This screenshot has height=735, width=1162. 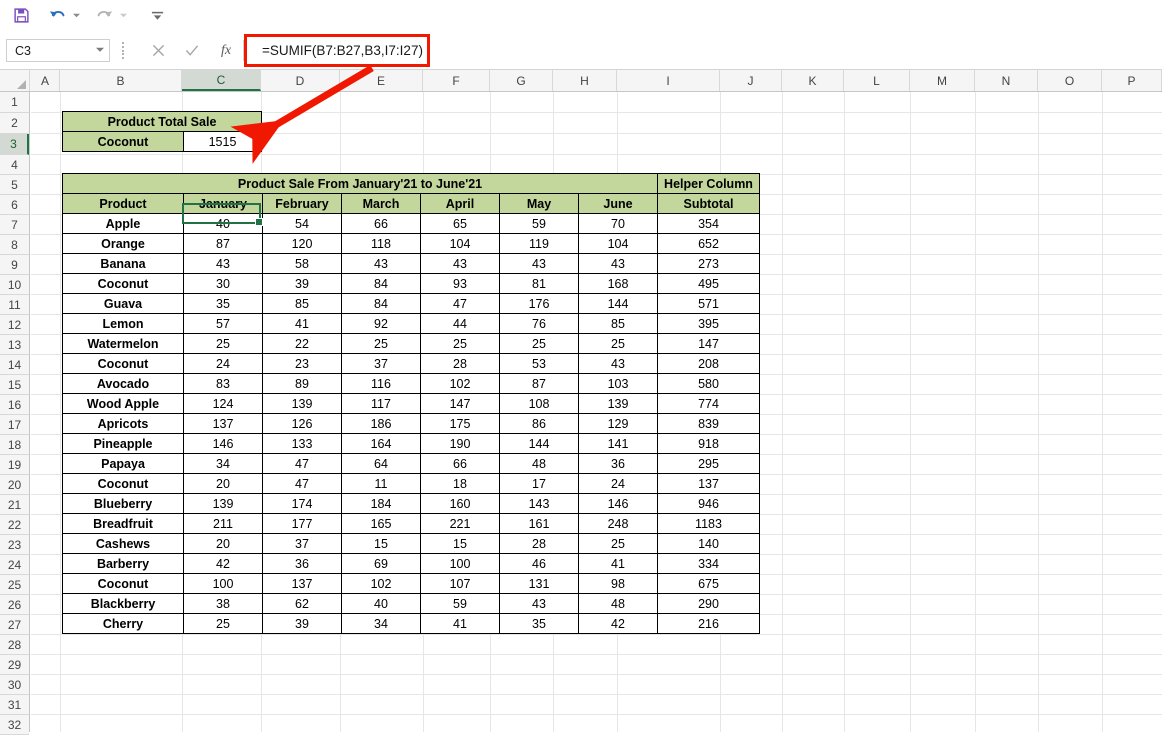 What do you see at coordinates (14, 102) in the screenshot?
I see `row-header-1: 1` at bounding box center [14, 102].